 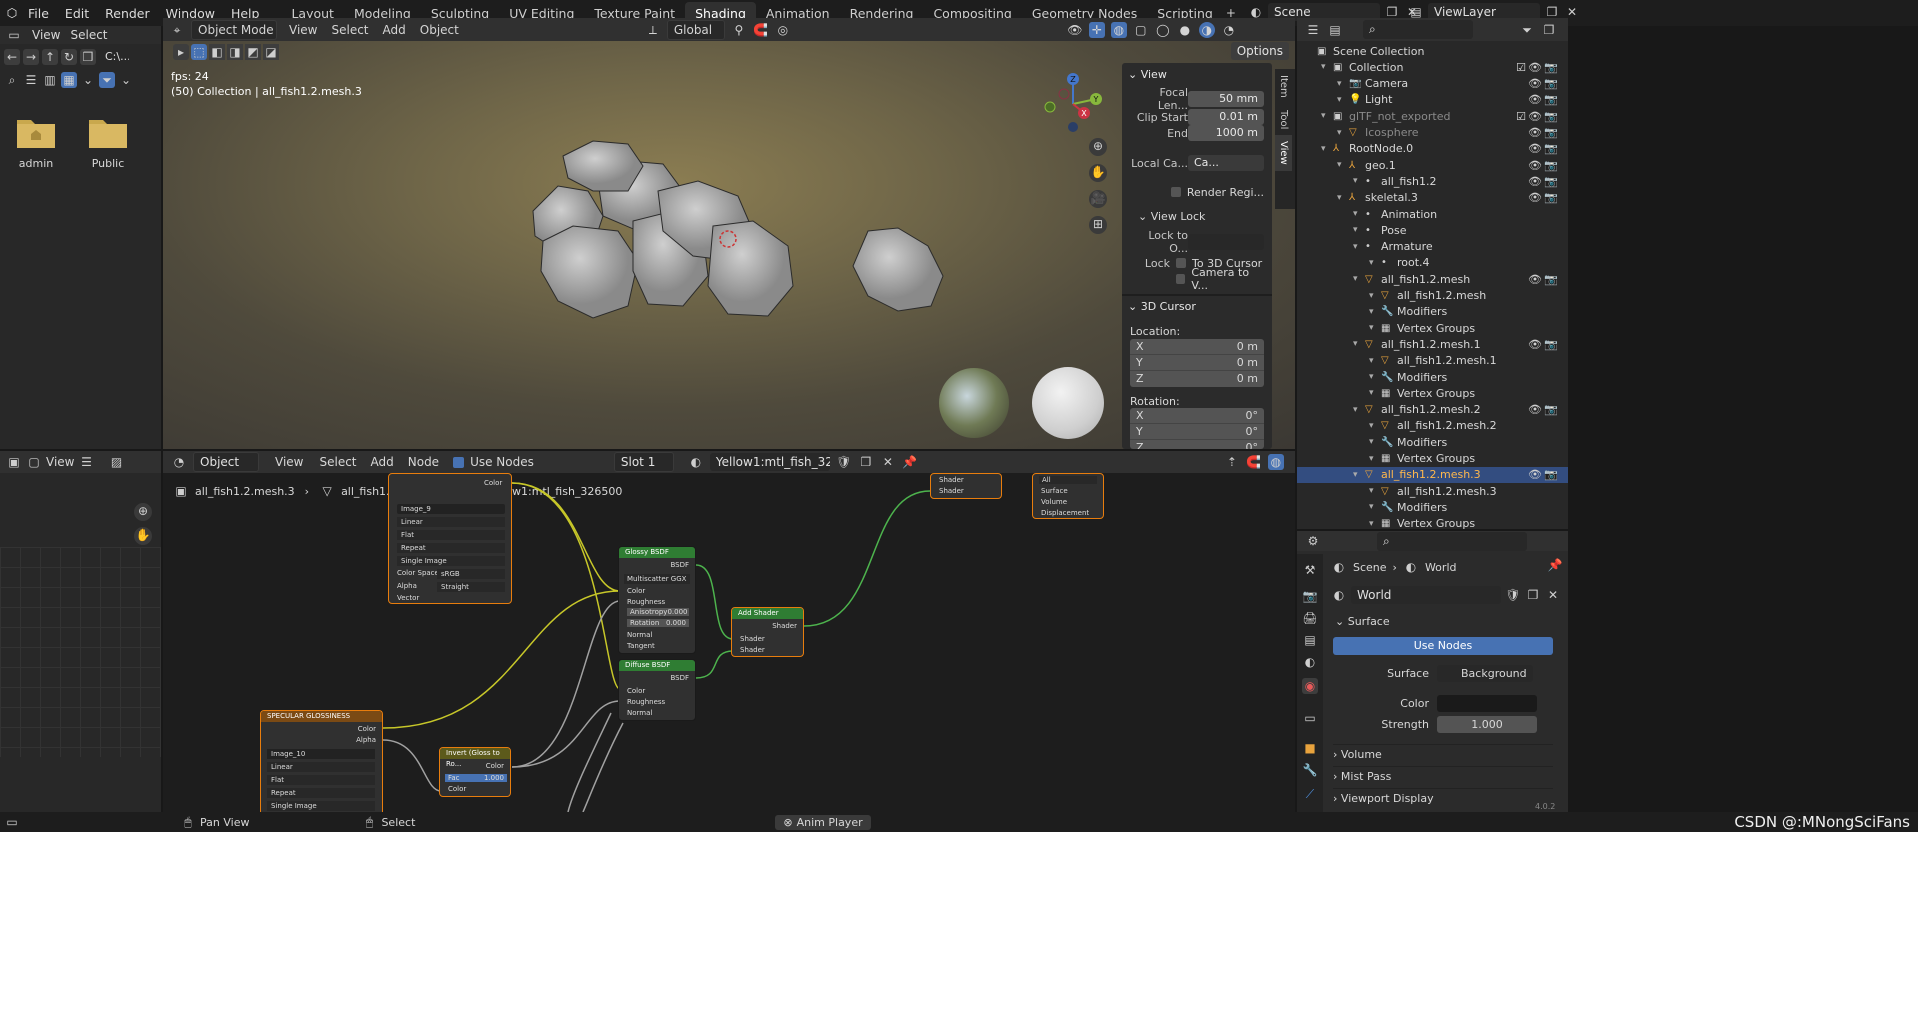 I want to click on img9-image-field: Image_9, so click(x=451, y=509).